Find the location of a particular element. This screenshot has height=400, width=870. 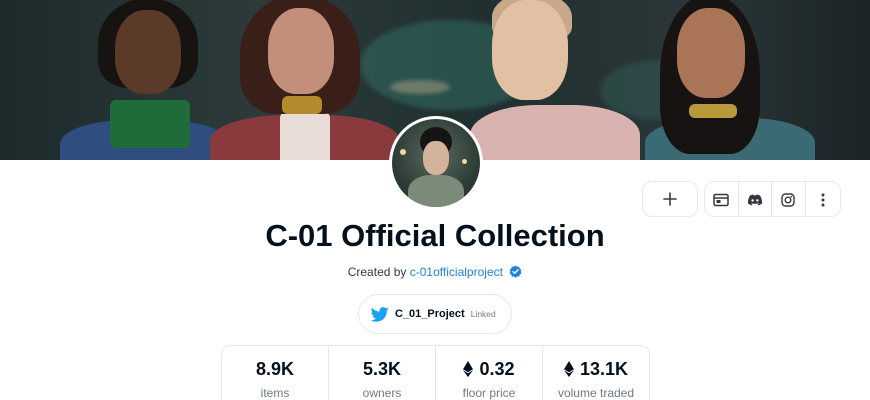

stat-volume-traded: 13.1K volume traded is located at coordinates (596, 373).